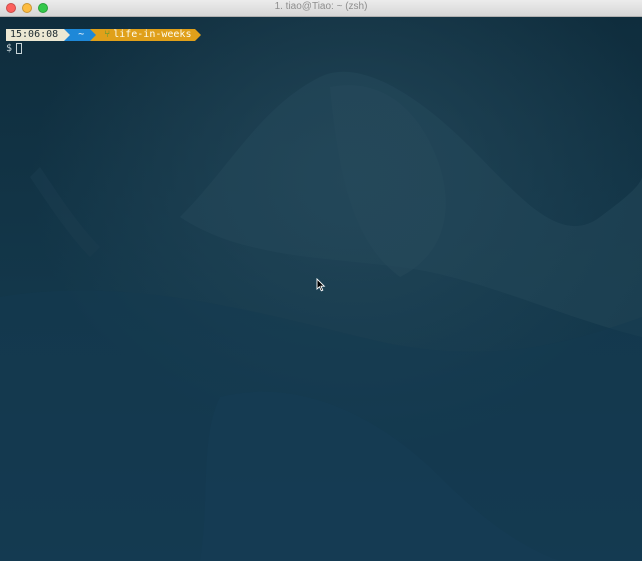 The width and height of the screenshot is (642, 561). I want to click on prompt-line: 15:06:08 ~ ⑂ life-in-weeks, so click(104, 35).